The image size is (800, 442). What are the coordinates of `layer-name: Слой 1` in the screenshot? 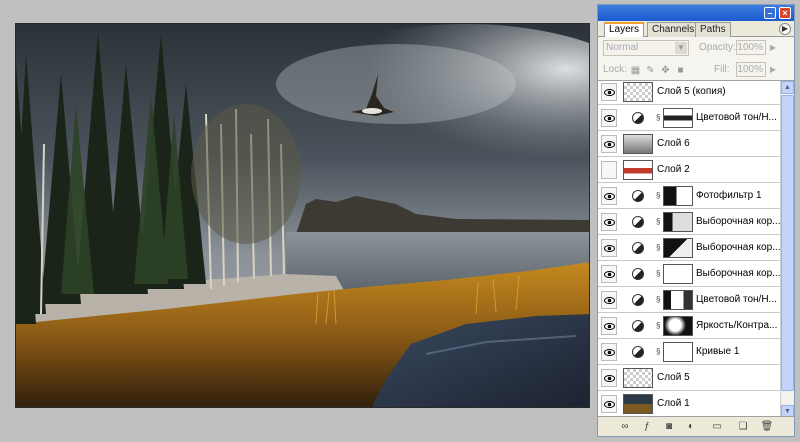 It's located at (718, 403).